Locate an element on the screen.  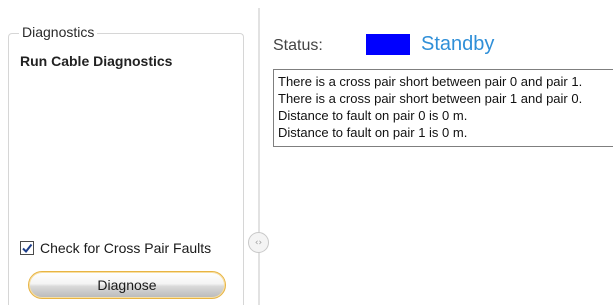
status-color-indicator is located at coordinates (388, 44).